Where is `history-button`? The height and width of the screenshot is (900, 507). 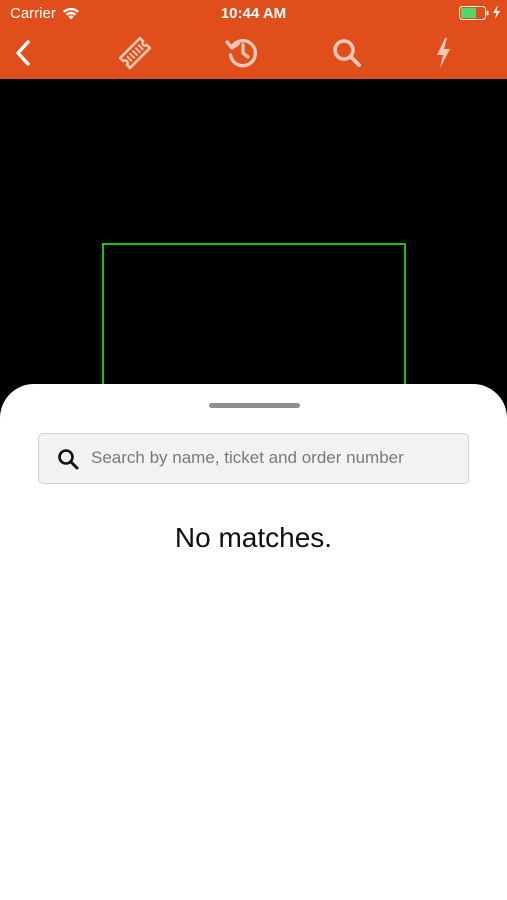 history-button is located at coordinates (243, 53).